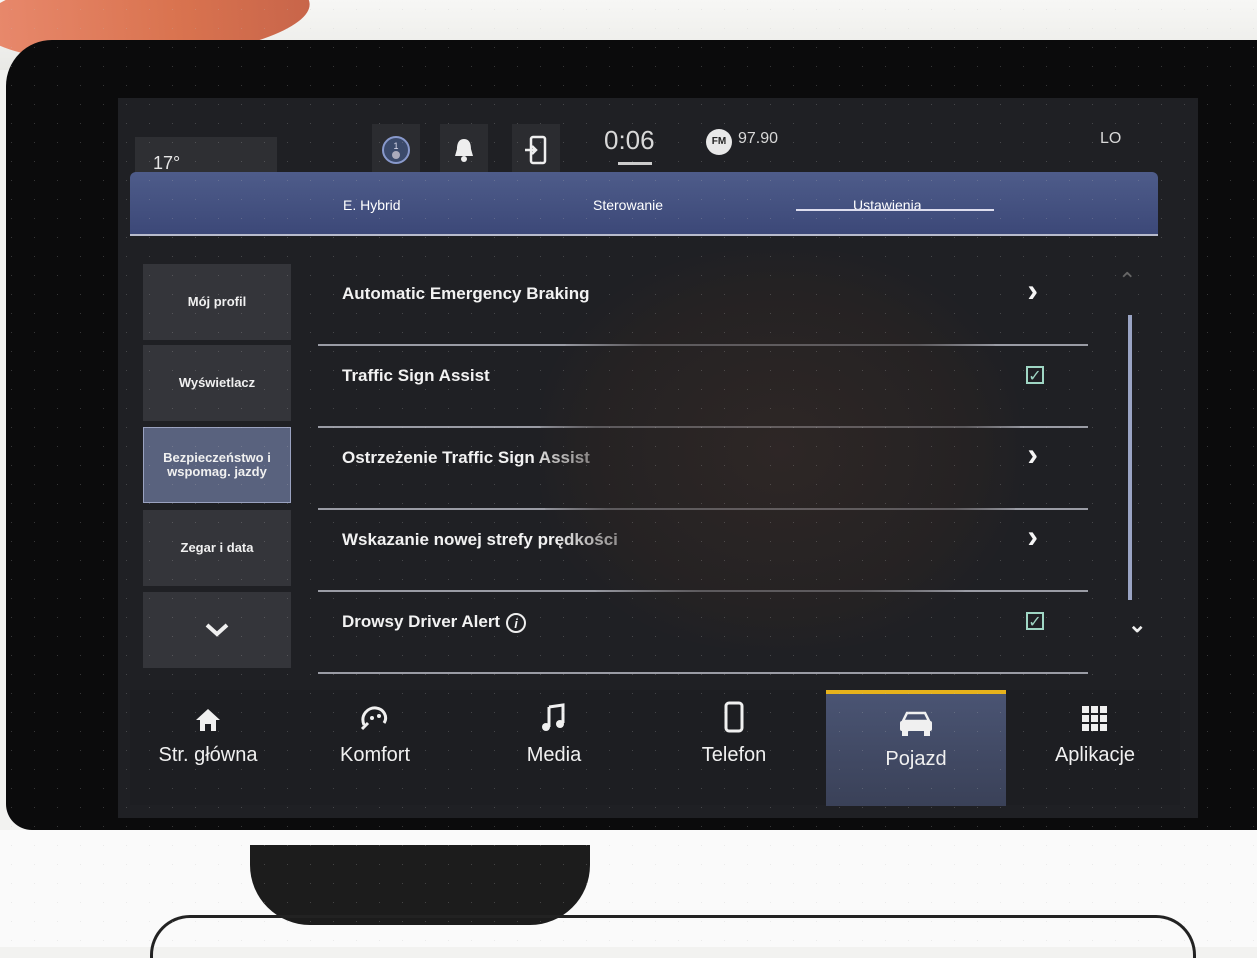  What do you see at coordinates (719, 142) in the screenshot?
I see `radio-band-badge: FM` at bounding box center [719, 142].